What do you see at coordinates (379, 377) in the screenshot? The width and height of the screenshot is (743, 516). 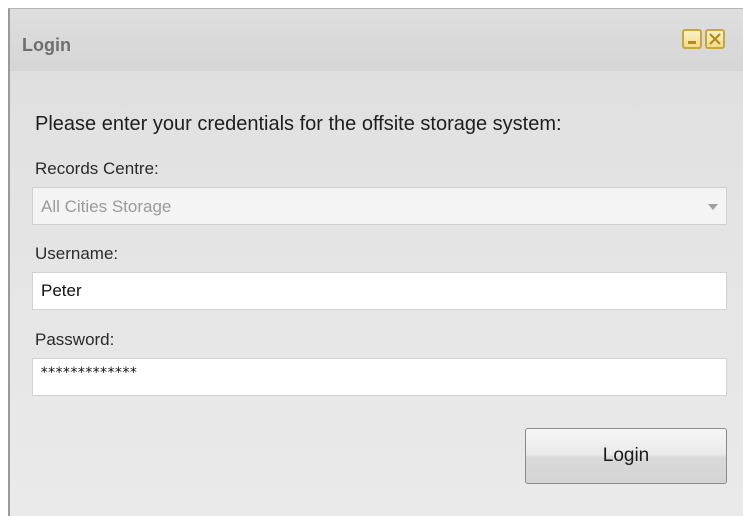 I see `password-input` at bounding box center [379, 377].